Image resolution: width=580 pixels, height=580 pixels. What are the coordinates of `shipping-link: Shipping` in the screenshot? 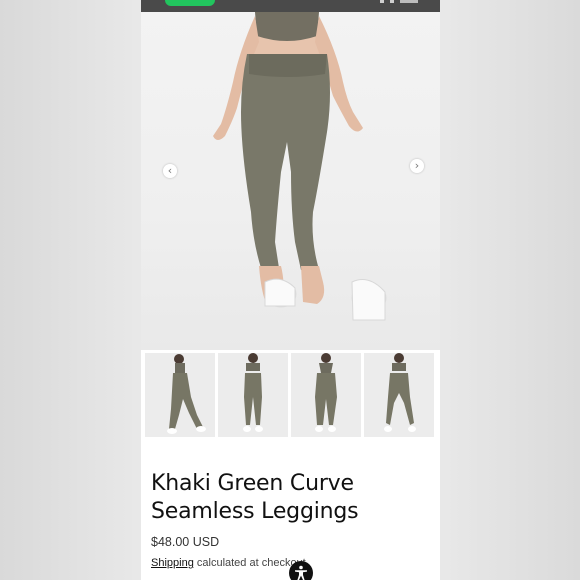 It's located at (172, 563).